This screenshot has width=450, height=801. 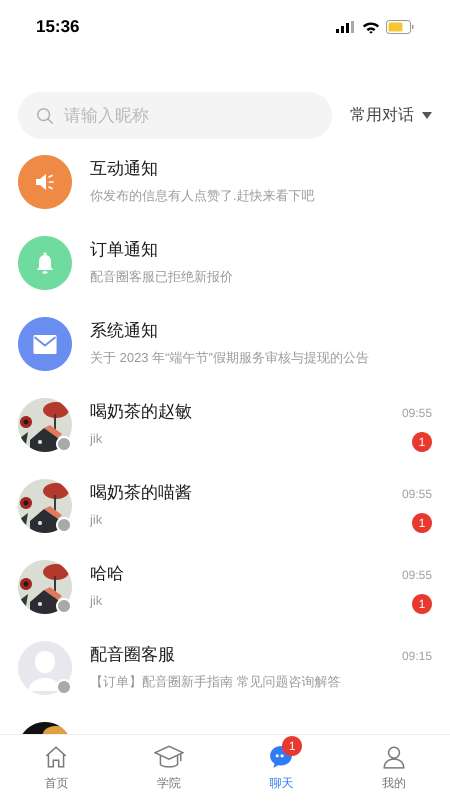 I want to click on search-icon, so click(x=45, y=115).